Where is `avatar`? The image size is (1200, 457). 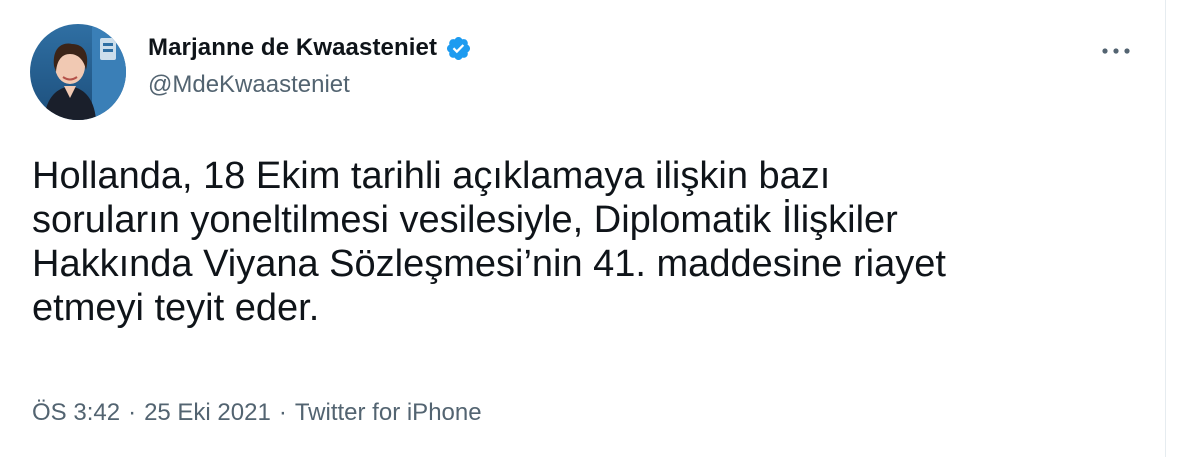
avatar is located at coordinates (78, 72).